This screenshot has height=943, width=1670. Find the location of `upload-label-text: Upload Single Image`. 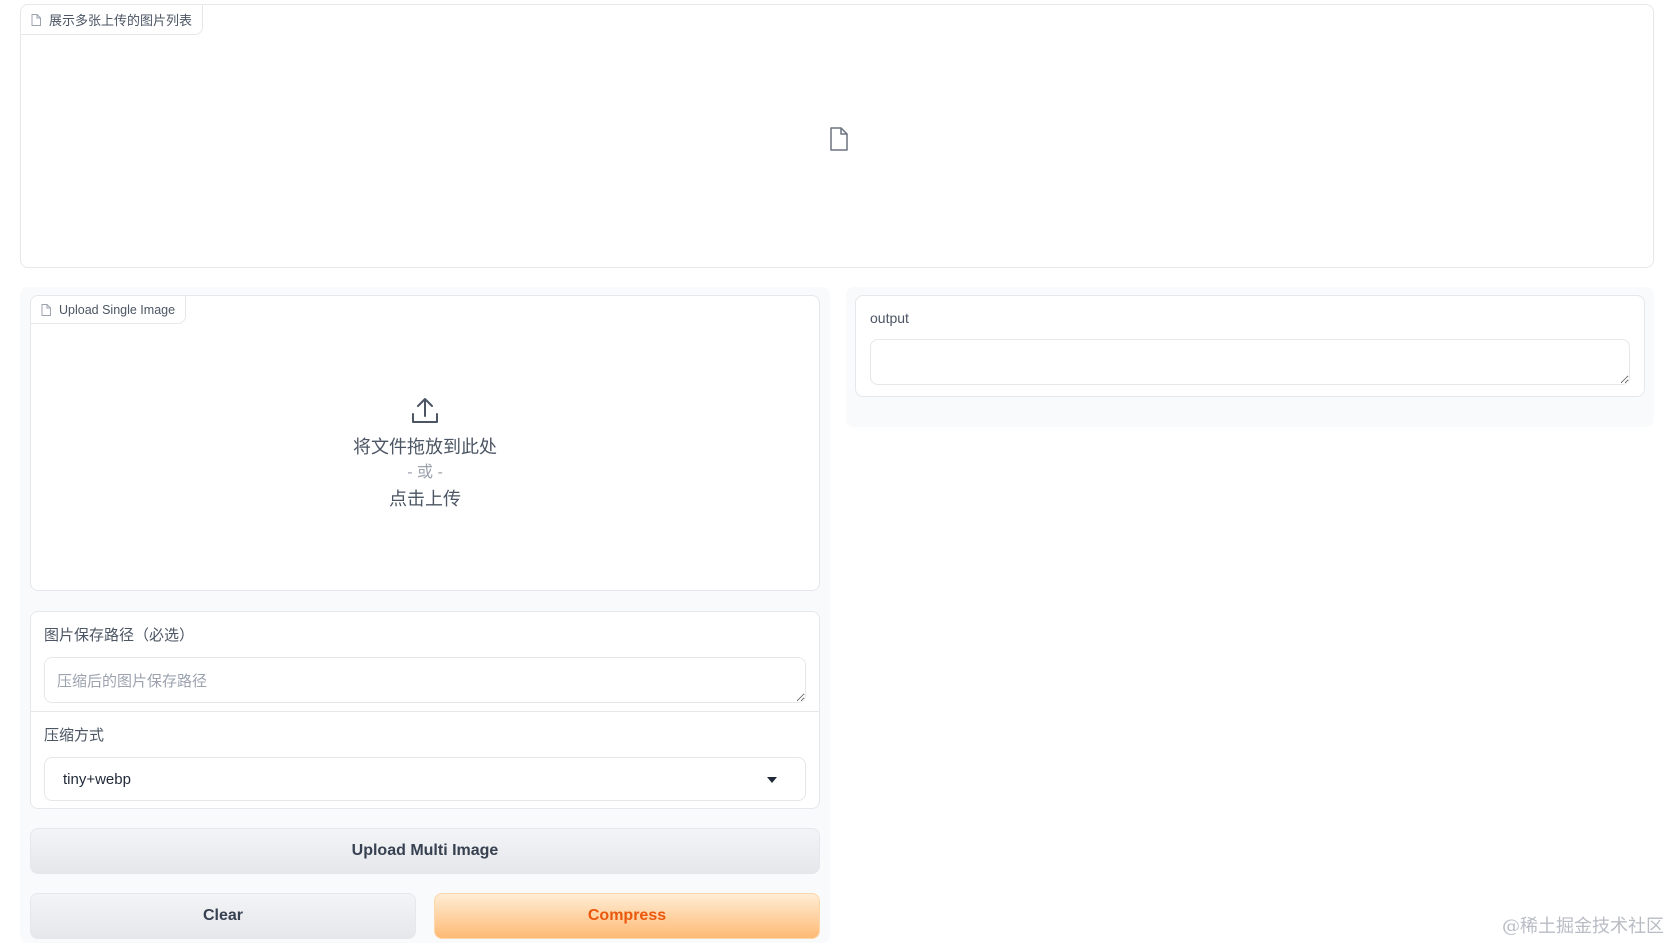

upload-label-text: Upload Single Image is located at coordinates (117, 309).